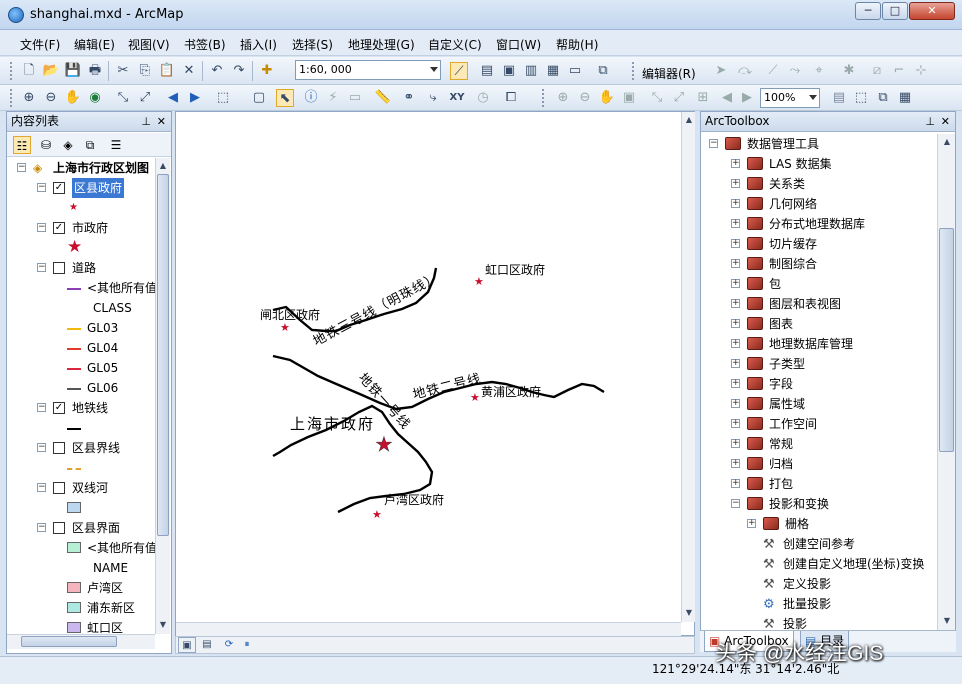 Image resolution: width=962 pixels, height=684 pixels. What do you see at coordinates (161, 121) in the screenshot?
I see `close-panel-icon: ✕` at bounding box center [161, 121].